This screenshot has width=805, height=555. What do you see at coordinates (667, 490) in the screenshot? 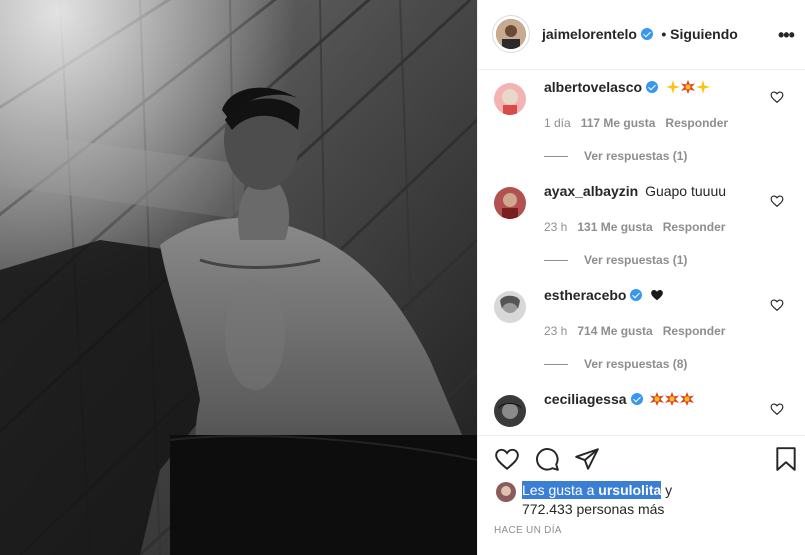
I see `liked-by-suffix: y` at bounding box center [667, 490].